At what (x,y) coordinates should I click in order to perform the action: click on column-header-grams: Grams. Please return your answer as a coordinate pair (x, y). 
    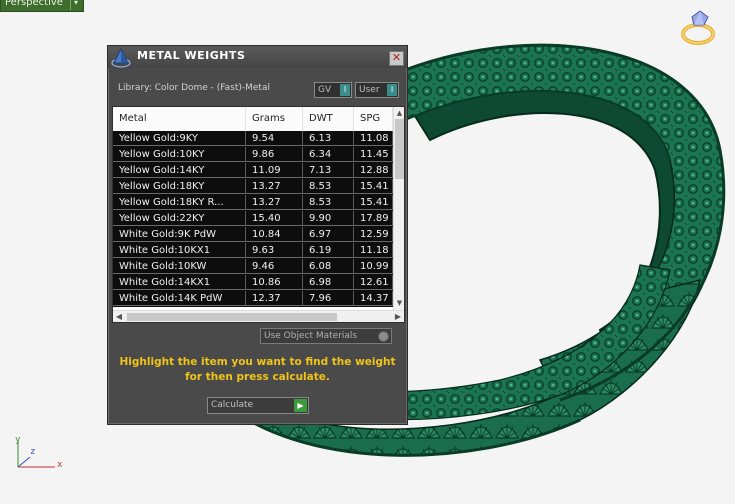
    Looking at the image, I should click on (274, 119).